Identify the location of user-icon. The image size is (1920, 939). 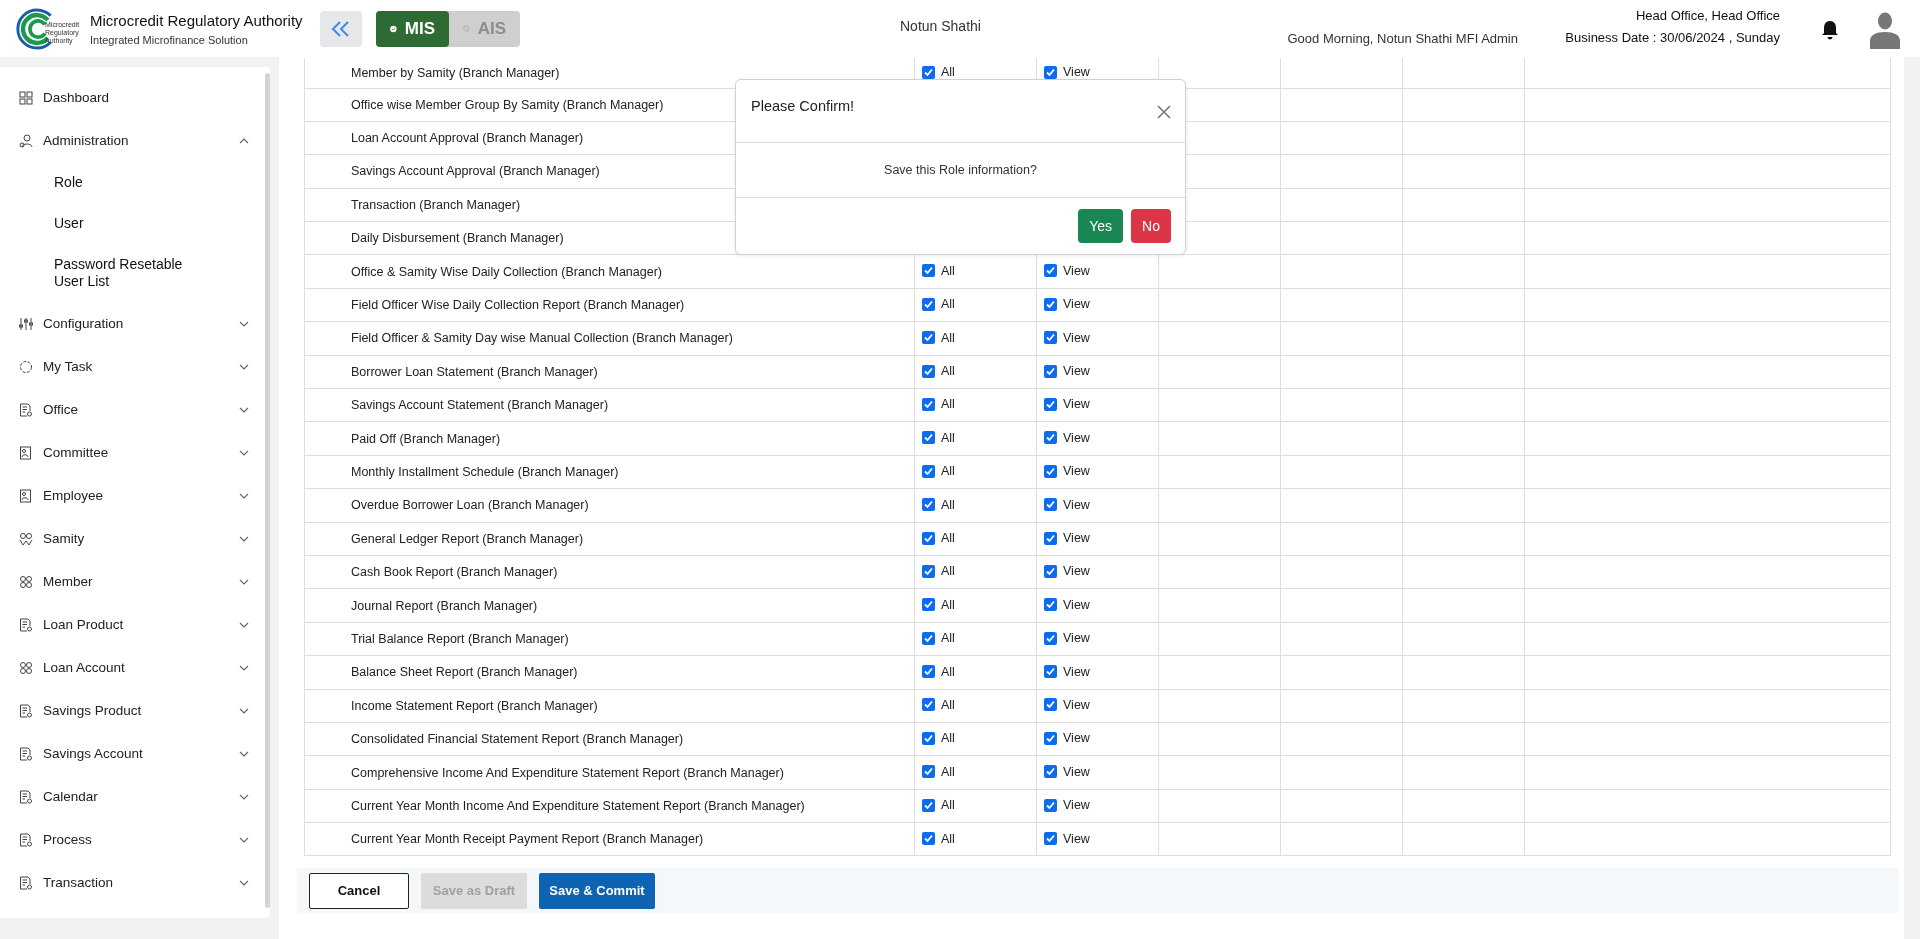
(26, 140).